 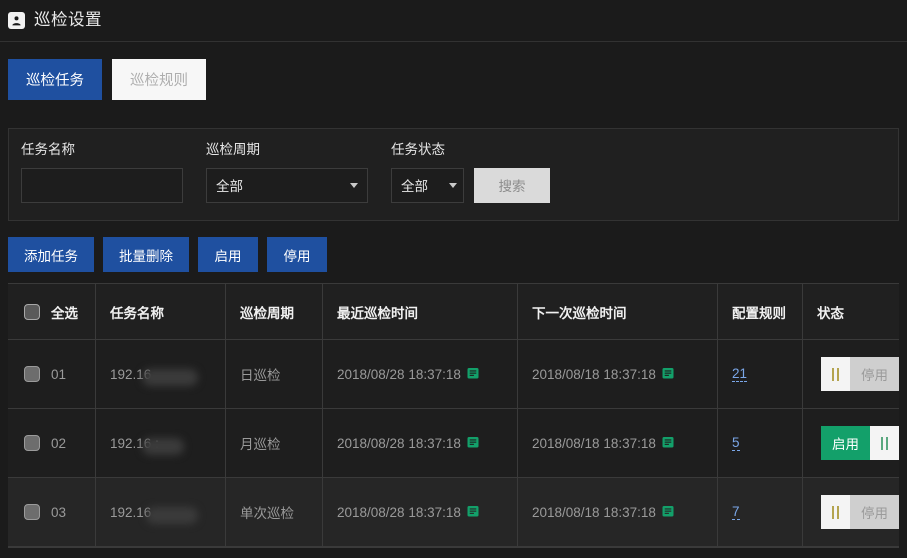 What do you see at coordinates (760, 374) in the screenshot?
I see `cell-rule-count: 21` at bounding box center [760, 374].